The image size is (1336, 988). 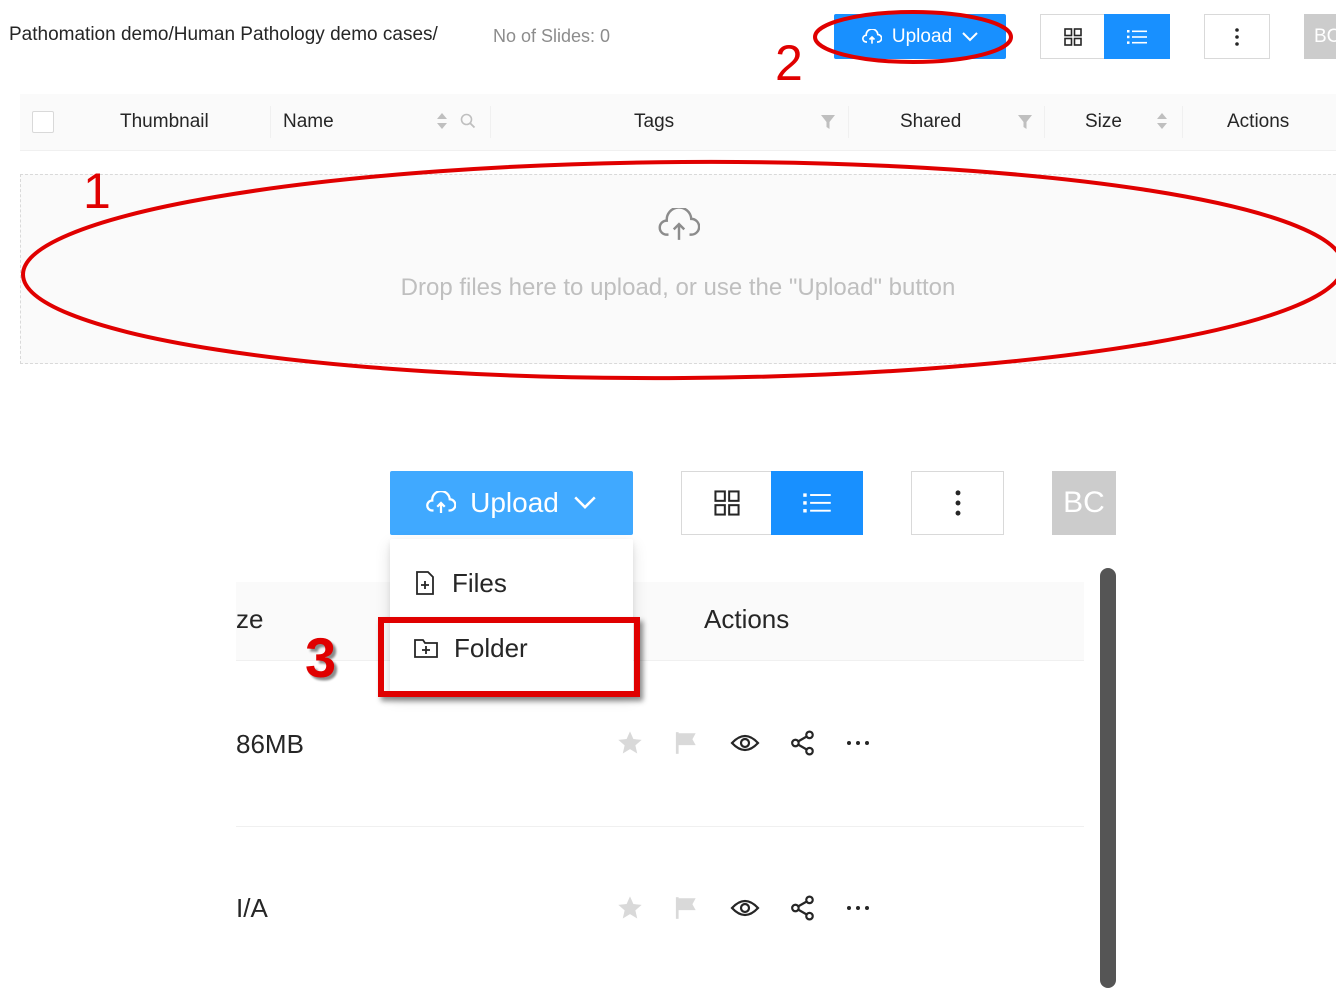 What do you see at coordinates (97, 191) in the screenshot?
I see `annotation-number: 1` at bounding box center [97, 191].